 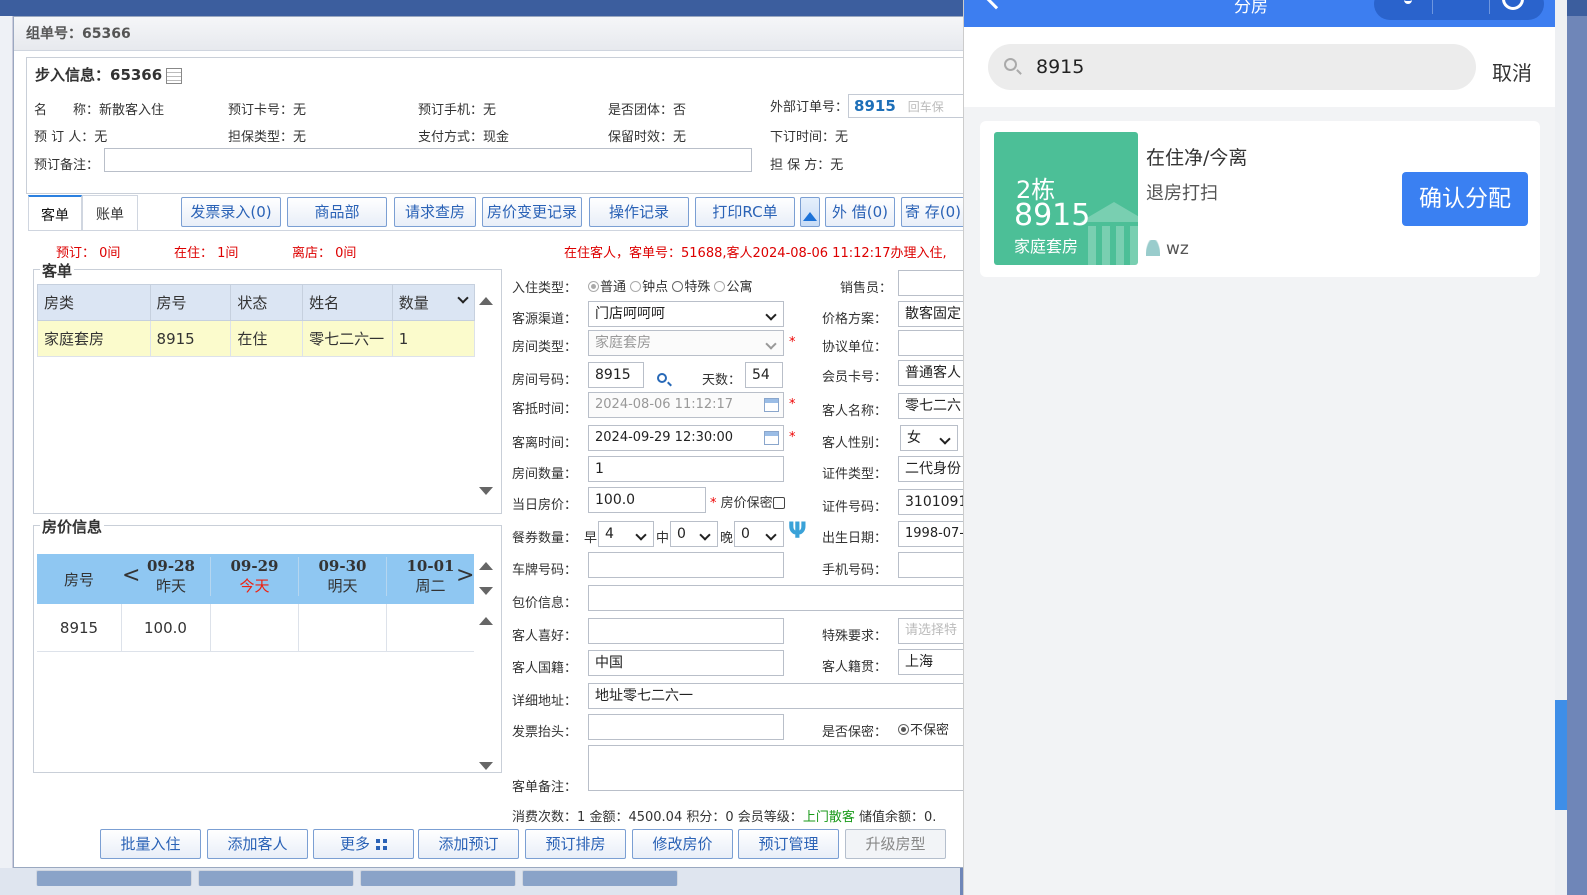 I want to click on meal-lunch-select: 0, so click(x=694, y=534).